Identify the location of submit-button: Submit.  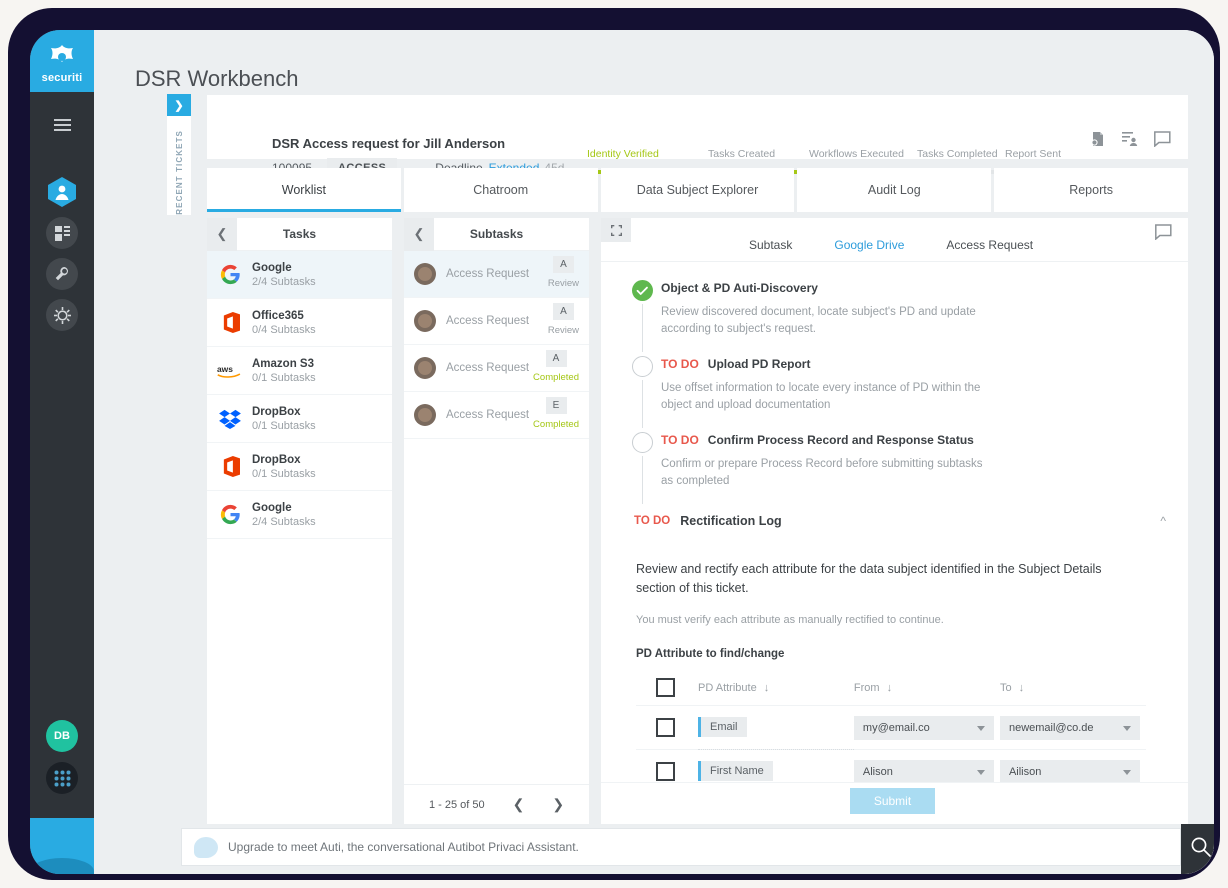
(892, 801).